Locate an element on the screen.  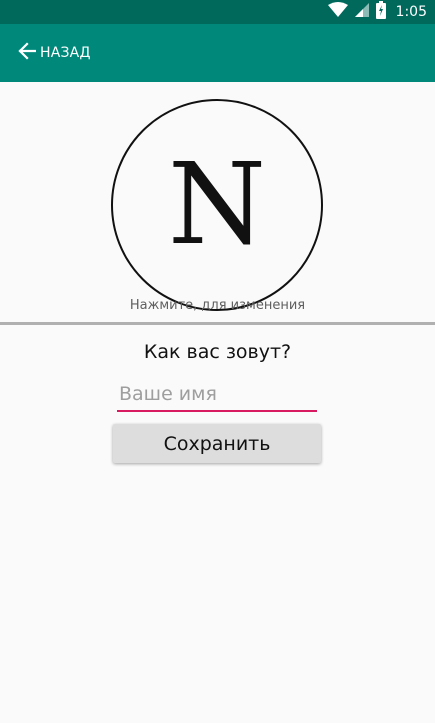
back-button: НАЗАД is located at coordinates (54, 53).